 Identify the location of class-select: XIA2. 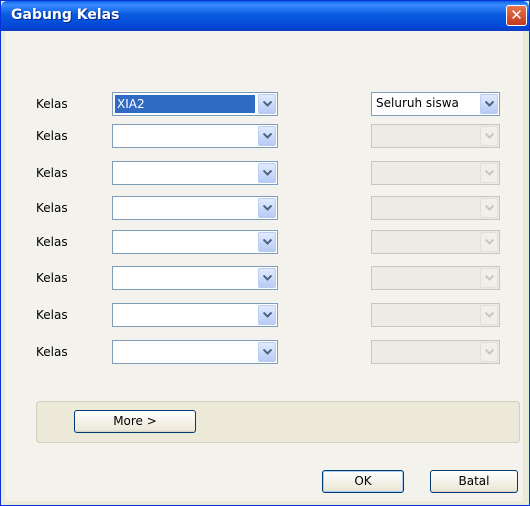
(195, 104).